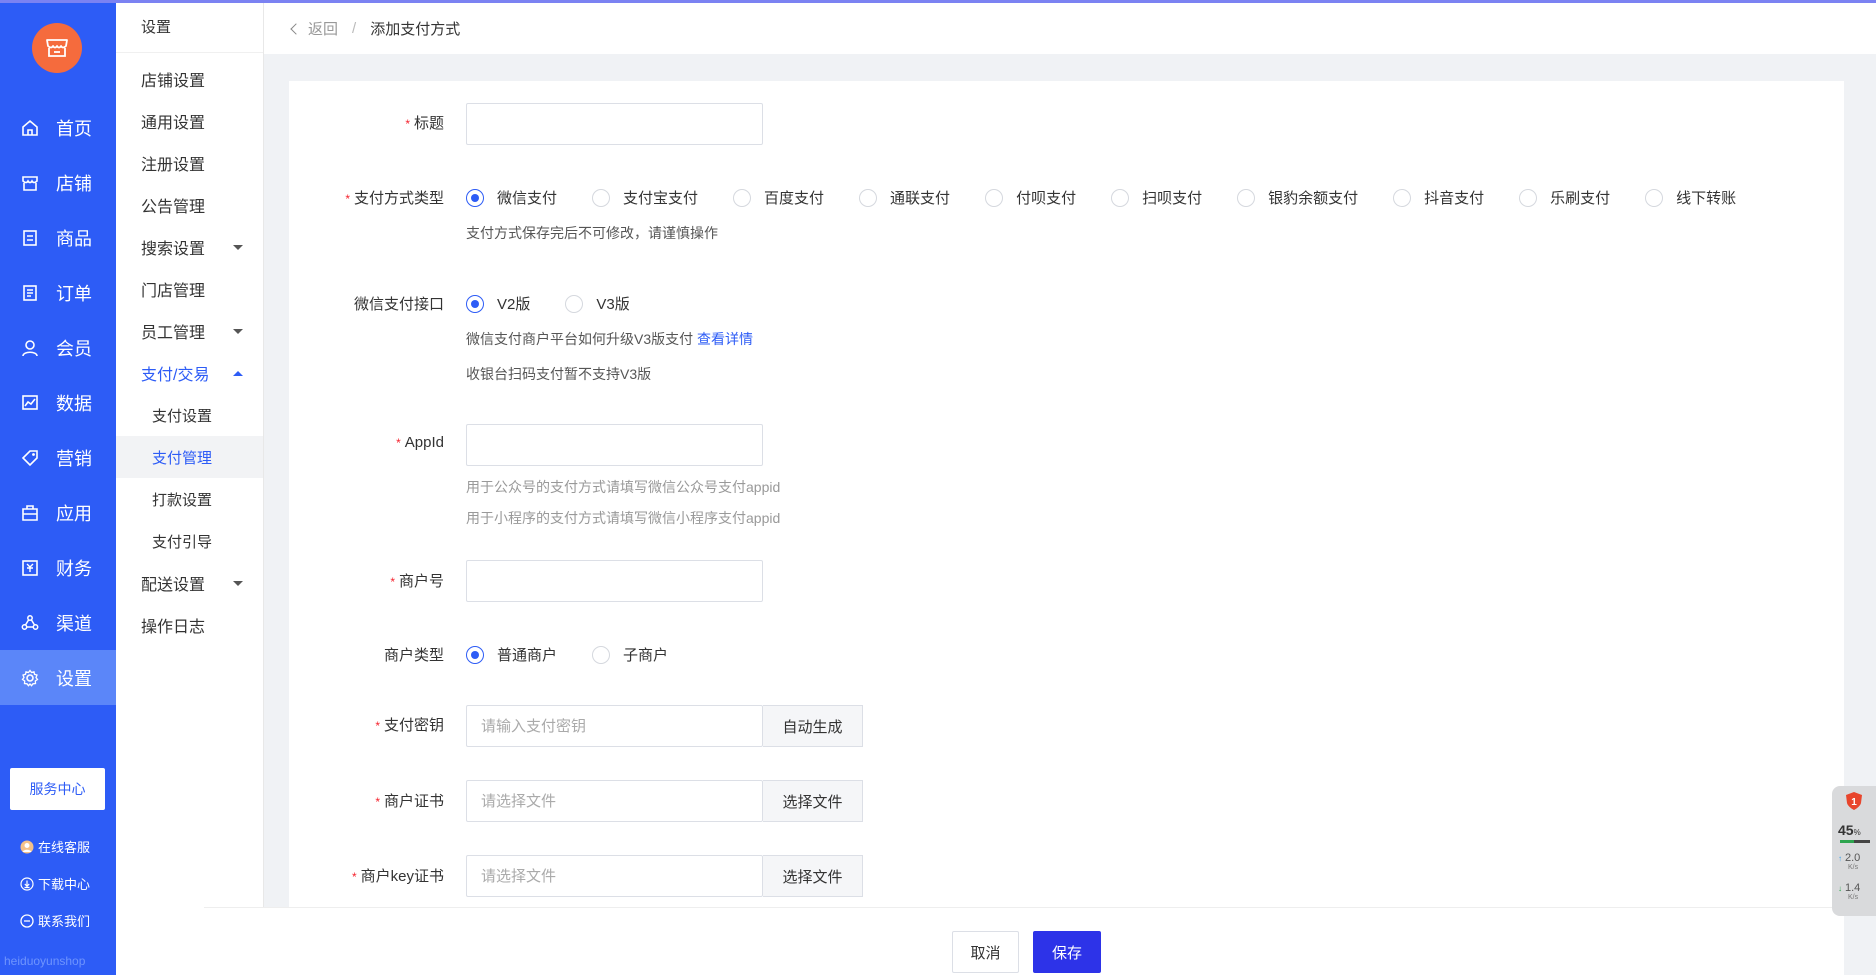  Describe the element at coordinates (920, 198) in the screenshot. I see `pay-type-option-label: 通联支付` at that location.